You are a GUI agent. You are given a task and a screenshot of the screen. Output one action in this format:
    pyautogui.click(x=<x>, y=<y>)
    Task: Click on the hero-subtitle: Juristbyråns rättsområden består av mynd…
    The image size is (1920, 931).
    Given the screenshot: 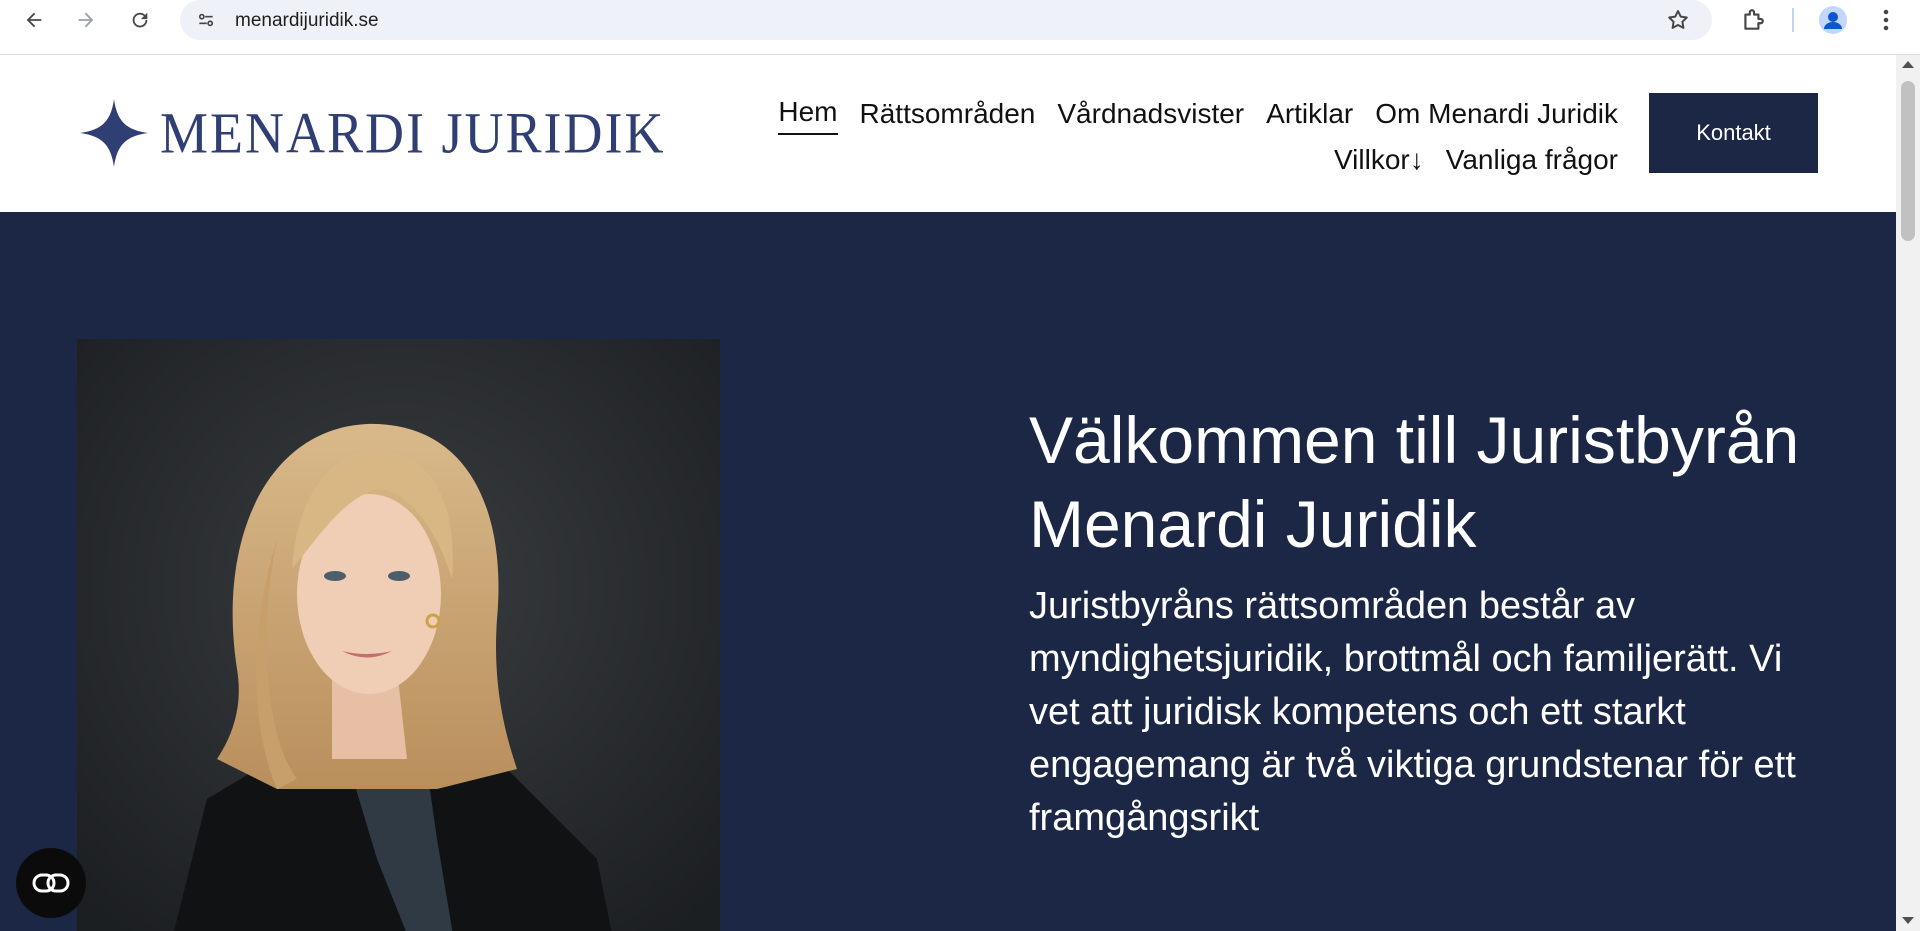 What is the action you would take?
    pyautogui.click(x=1412, y=712)
    